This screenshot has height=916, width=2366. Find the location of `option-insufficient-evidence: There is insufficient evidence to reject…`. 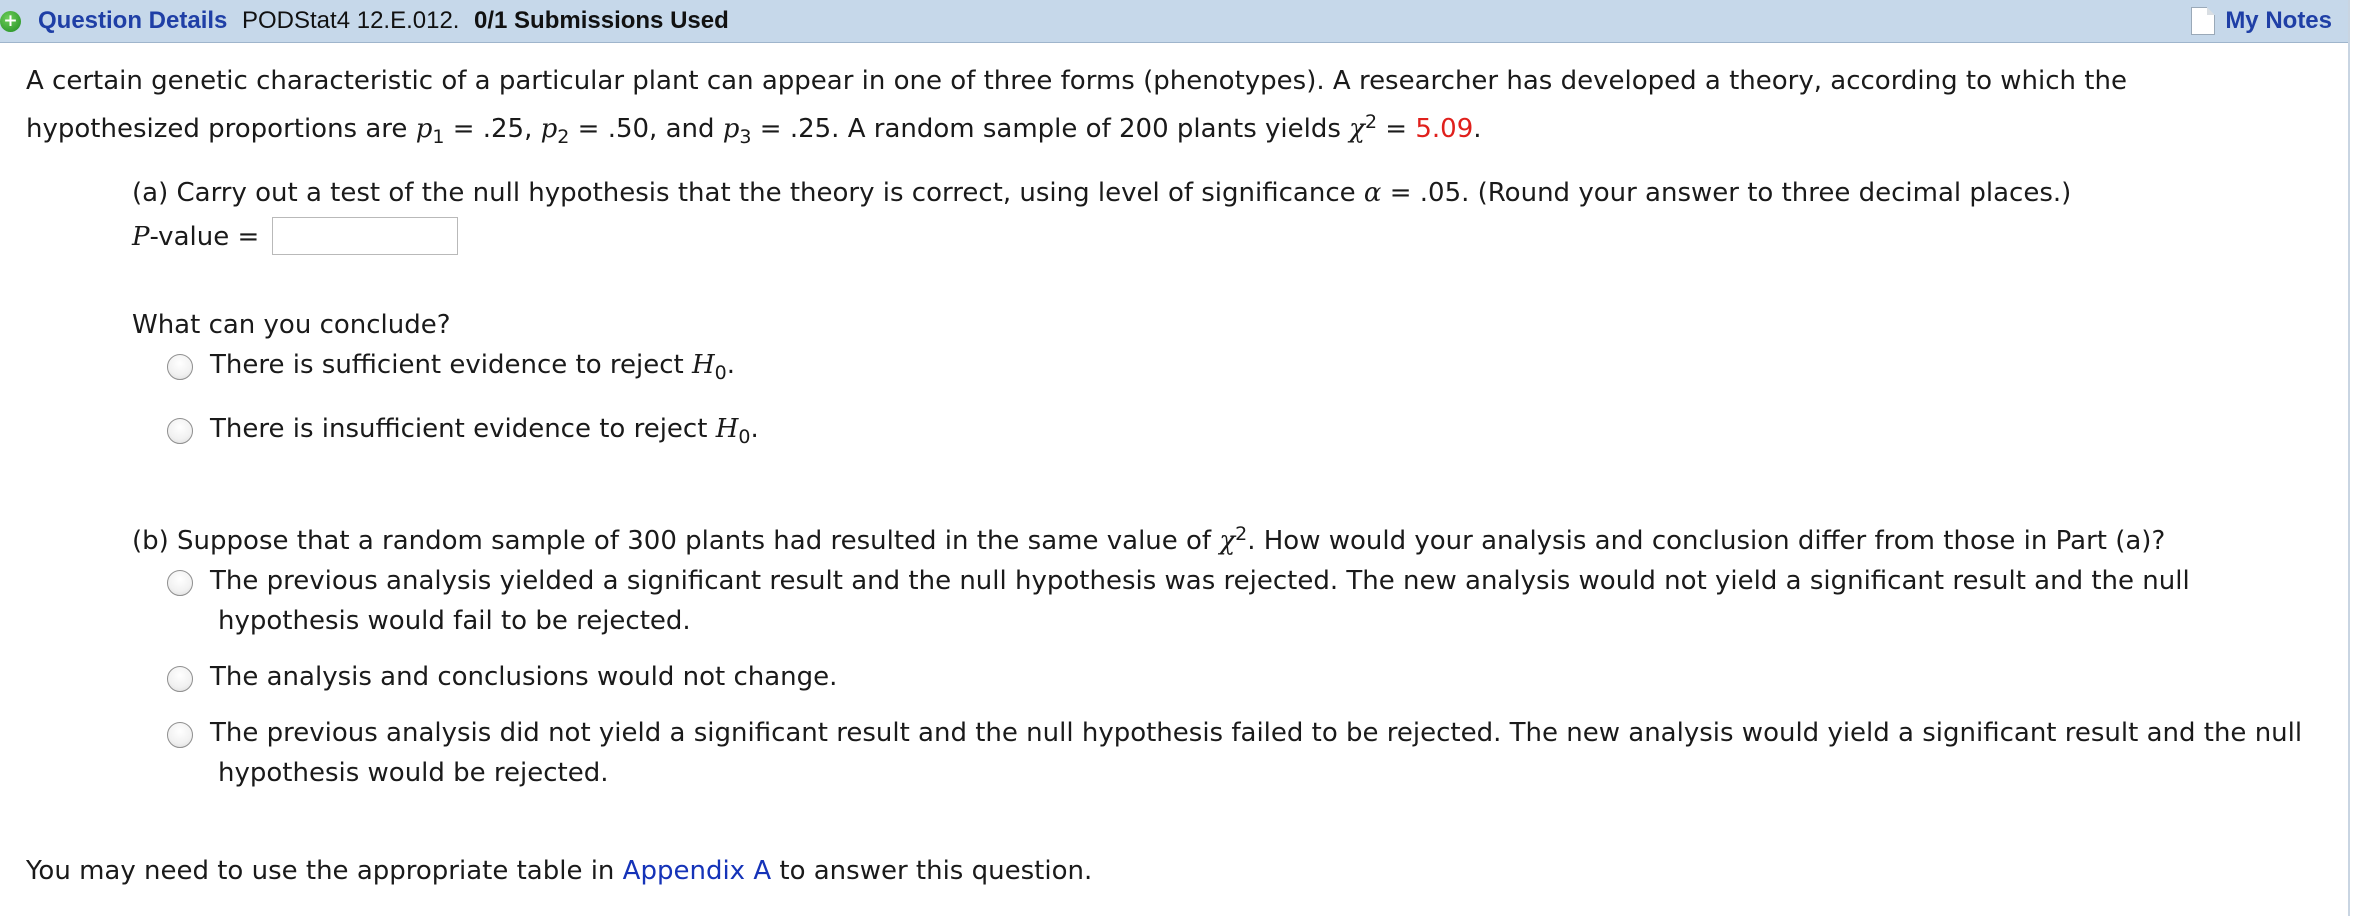

option-insufficient-evidence: There is insufficient evidence to reject… is located at coordinates (484, 430).